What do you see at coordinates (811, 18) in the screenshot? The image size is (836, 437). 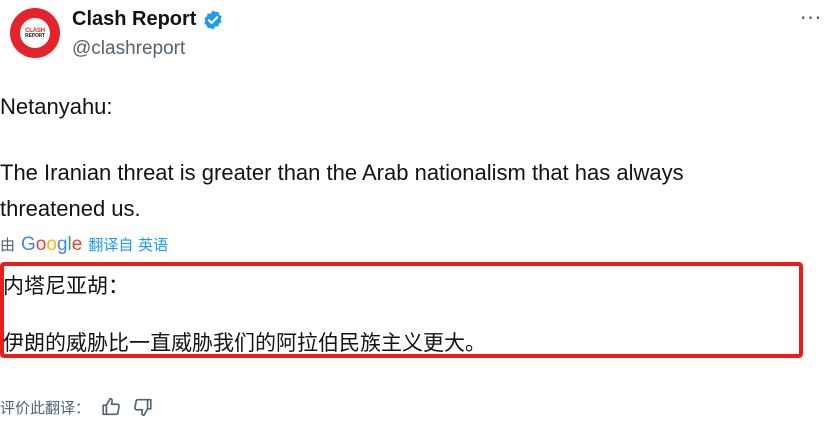 I see `more-options-icon: ···` at bounding box center [811, 18].